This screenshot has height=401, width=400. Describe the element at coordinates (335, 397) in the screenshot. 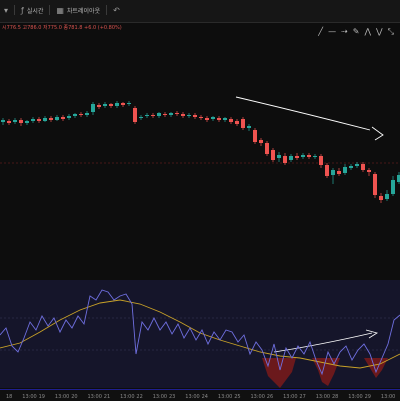

I see `time-axis-tick: 28` at that location.